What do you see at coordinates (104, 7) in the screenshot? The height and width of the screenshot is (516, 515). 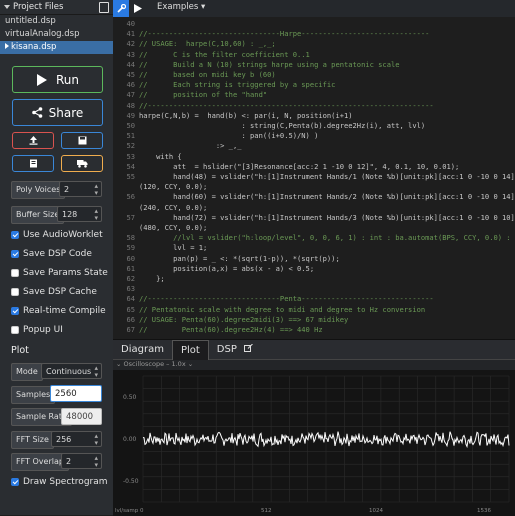 I see `new-file-icon` at bounding box center [104, 7].